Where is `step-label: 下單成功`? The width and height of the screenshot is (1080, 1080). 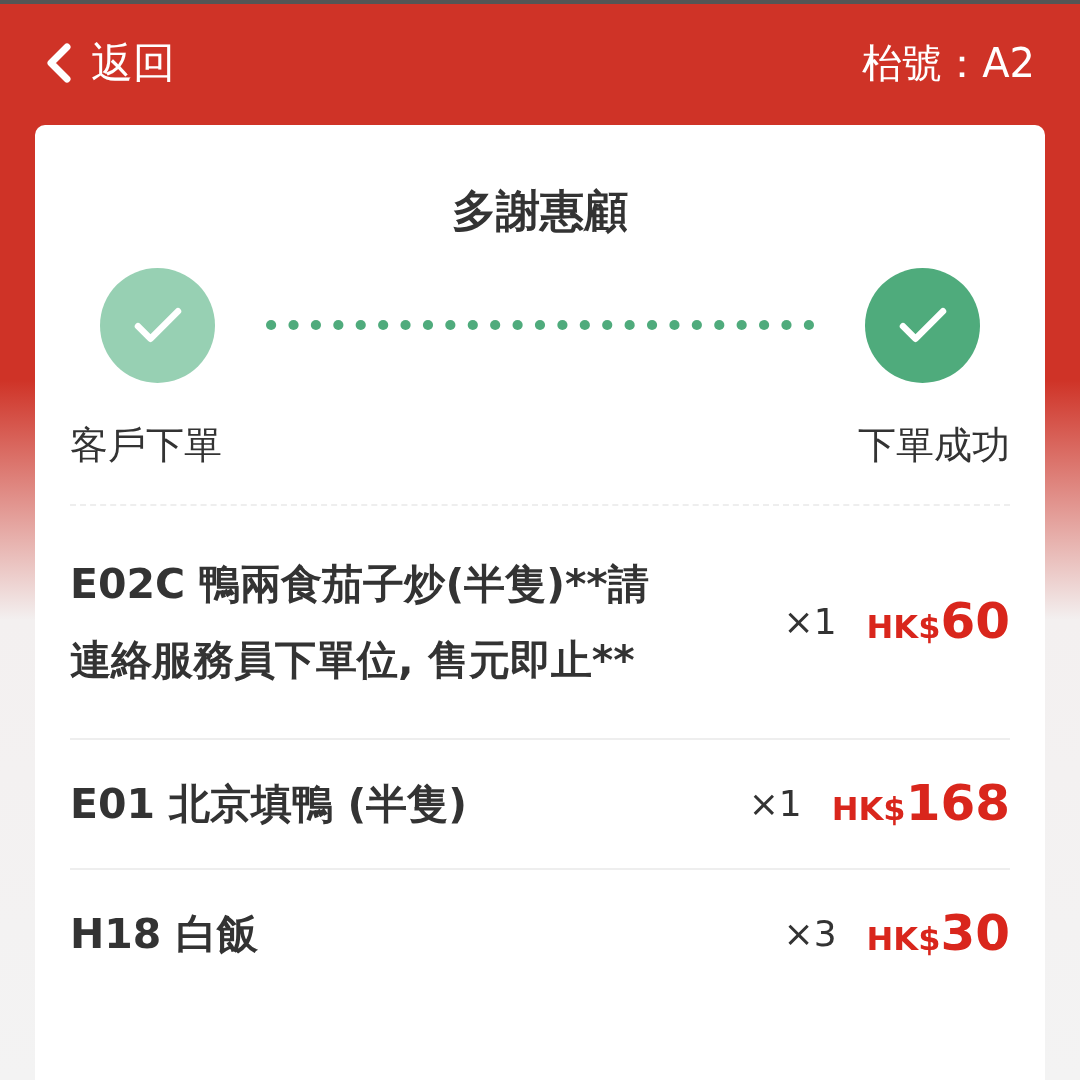 step-label: 下單成功 is located at coordinates (934, 445).